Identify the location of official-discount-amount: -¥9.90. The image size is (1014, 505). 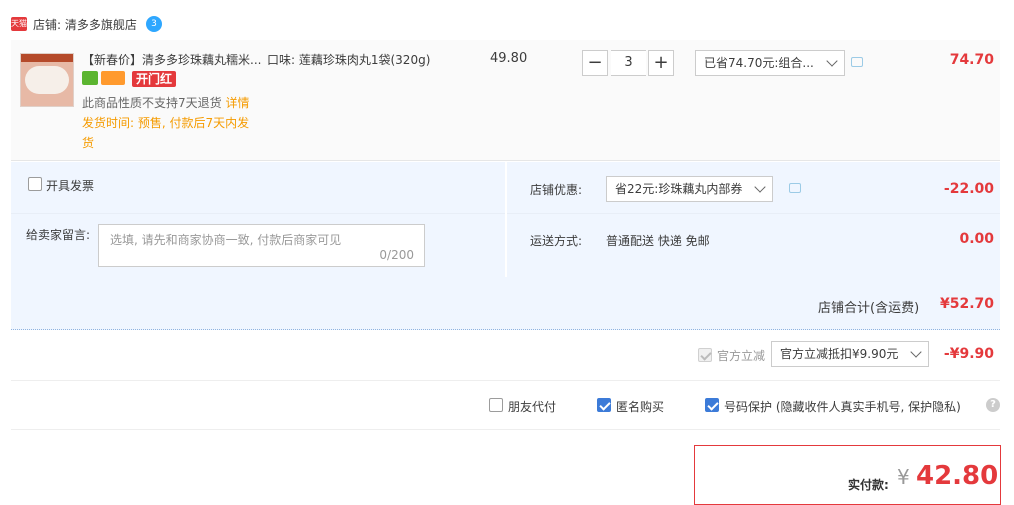
(968, 354).